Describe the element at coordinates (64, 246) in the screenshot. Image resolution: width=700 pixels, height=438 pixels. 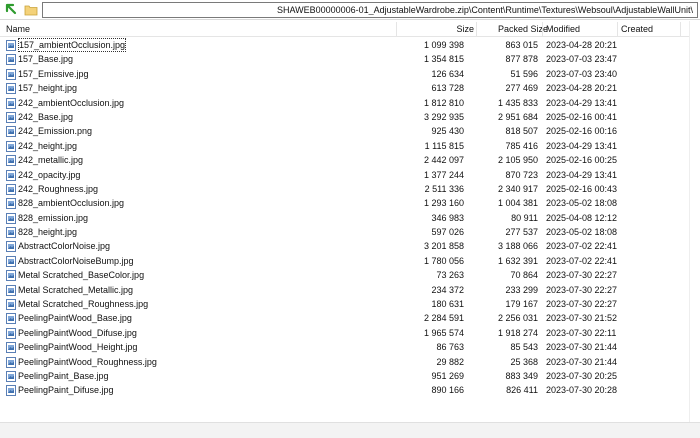
I see `file-name: AbstractColorNoise.jpg` at that location.